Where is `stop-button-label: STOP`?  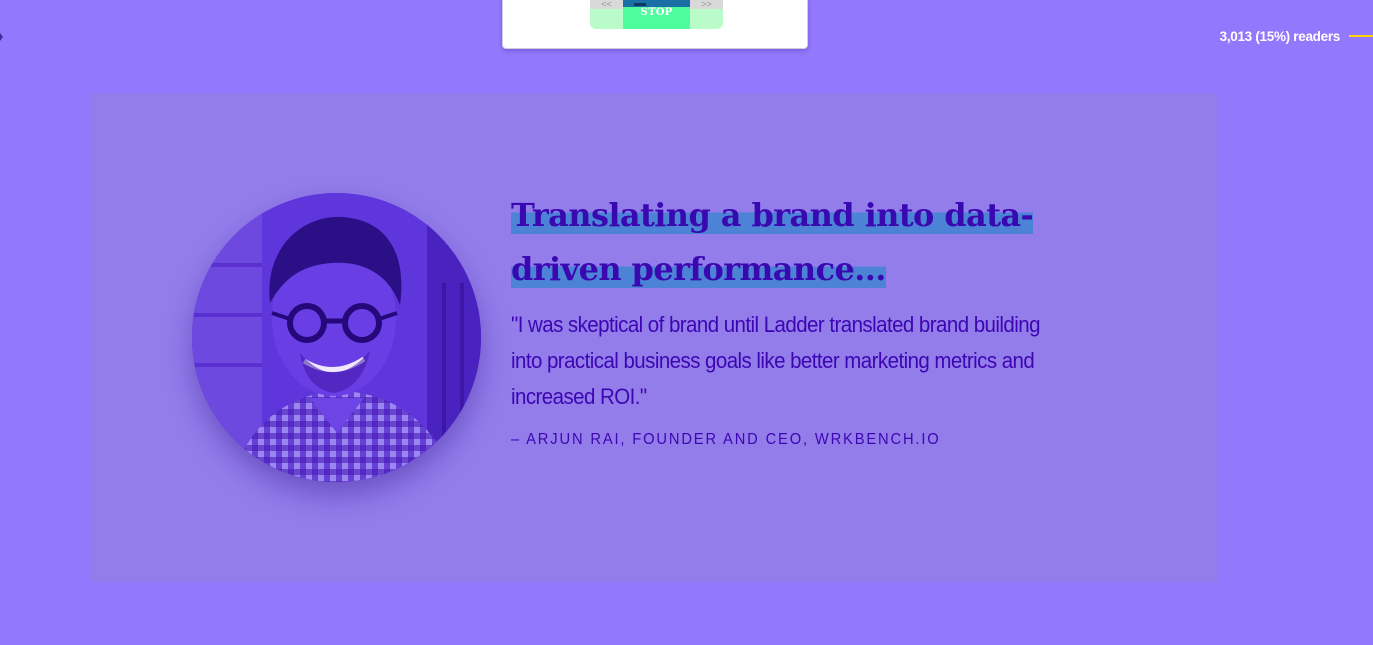 stop-button-label: STOP is located at coordinates (656, 12).